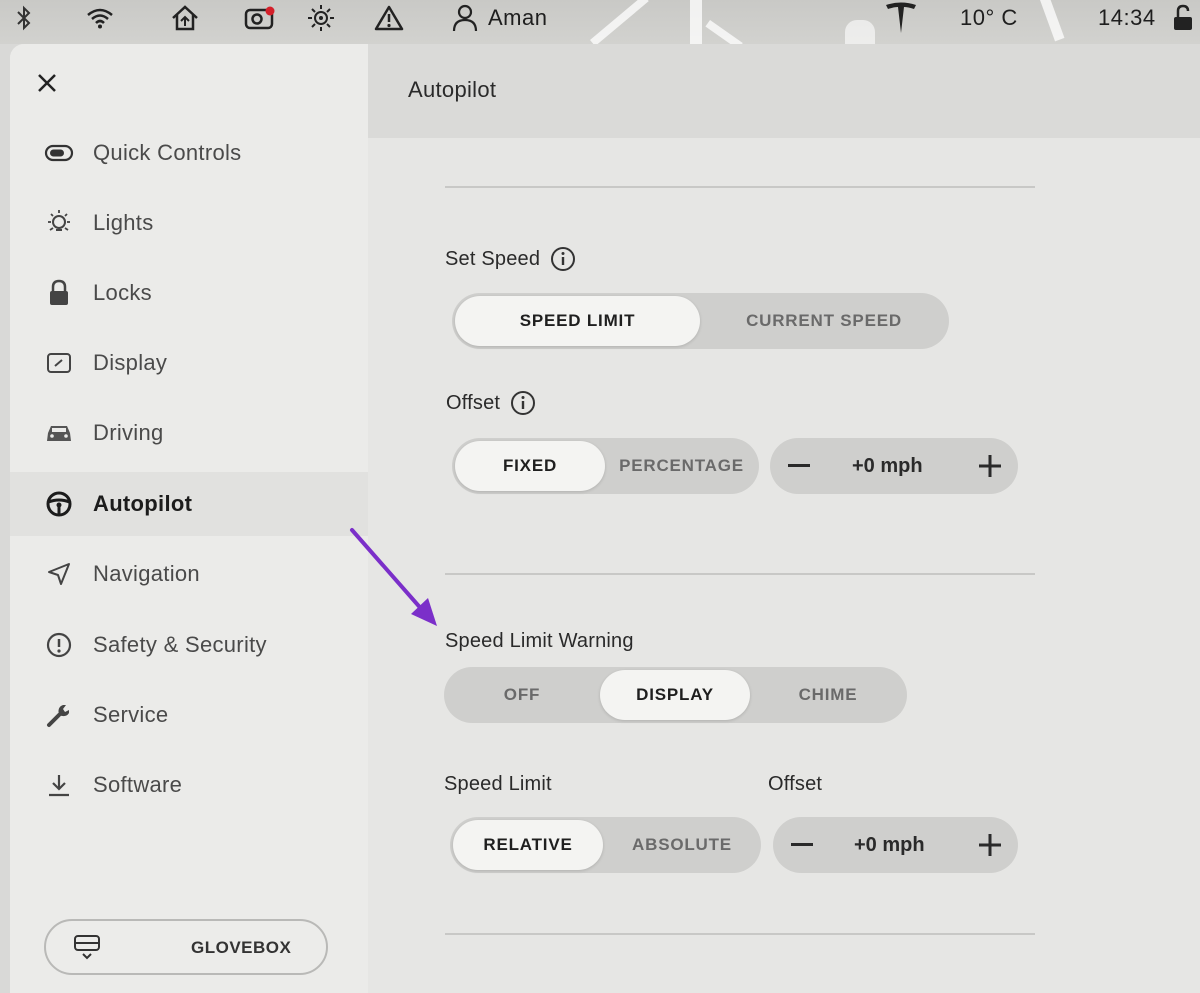 Image resolution: width=1200 pixels, height=993 pixels. I want to click on sidebar-item-lights: Lights, so click(189, 223).